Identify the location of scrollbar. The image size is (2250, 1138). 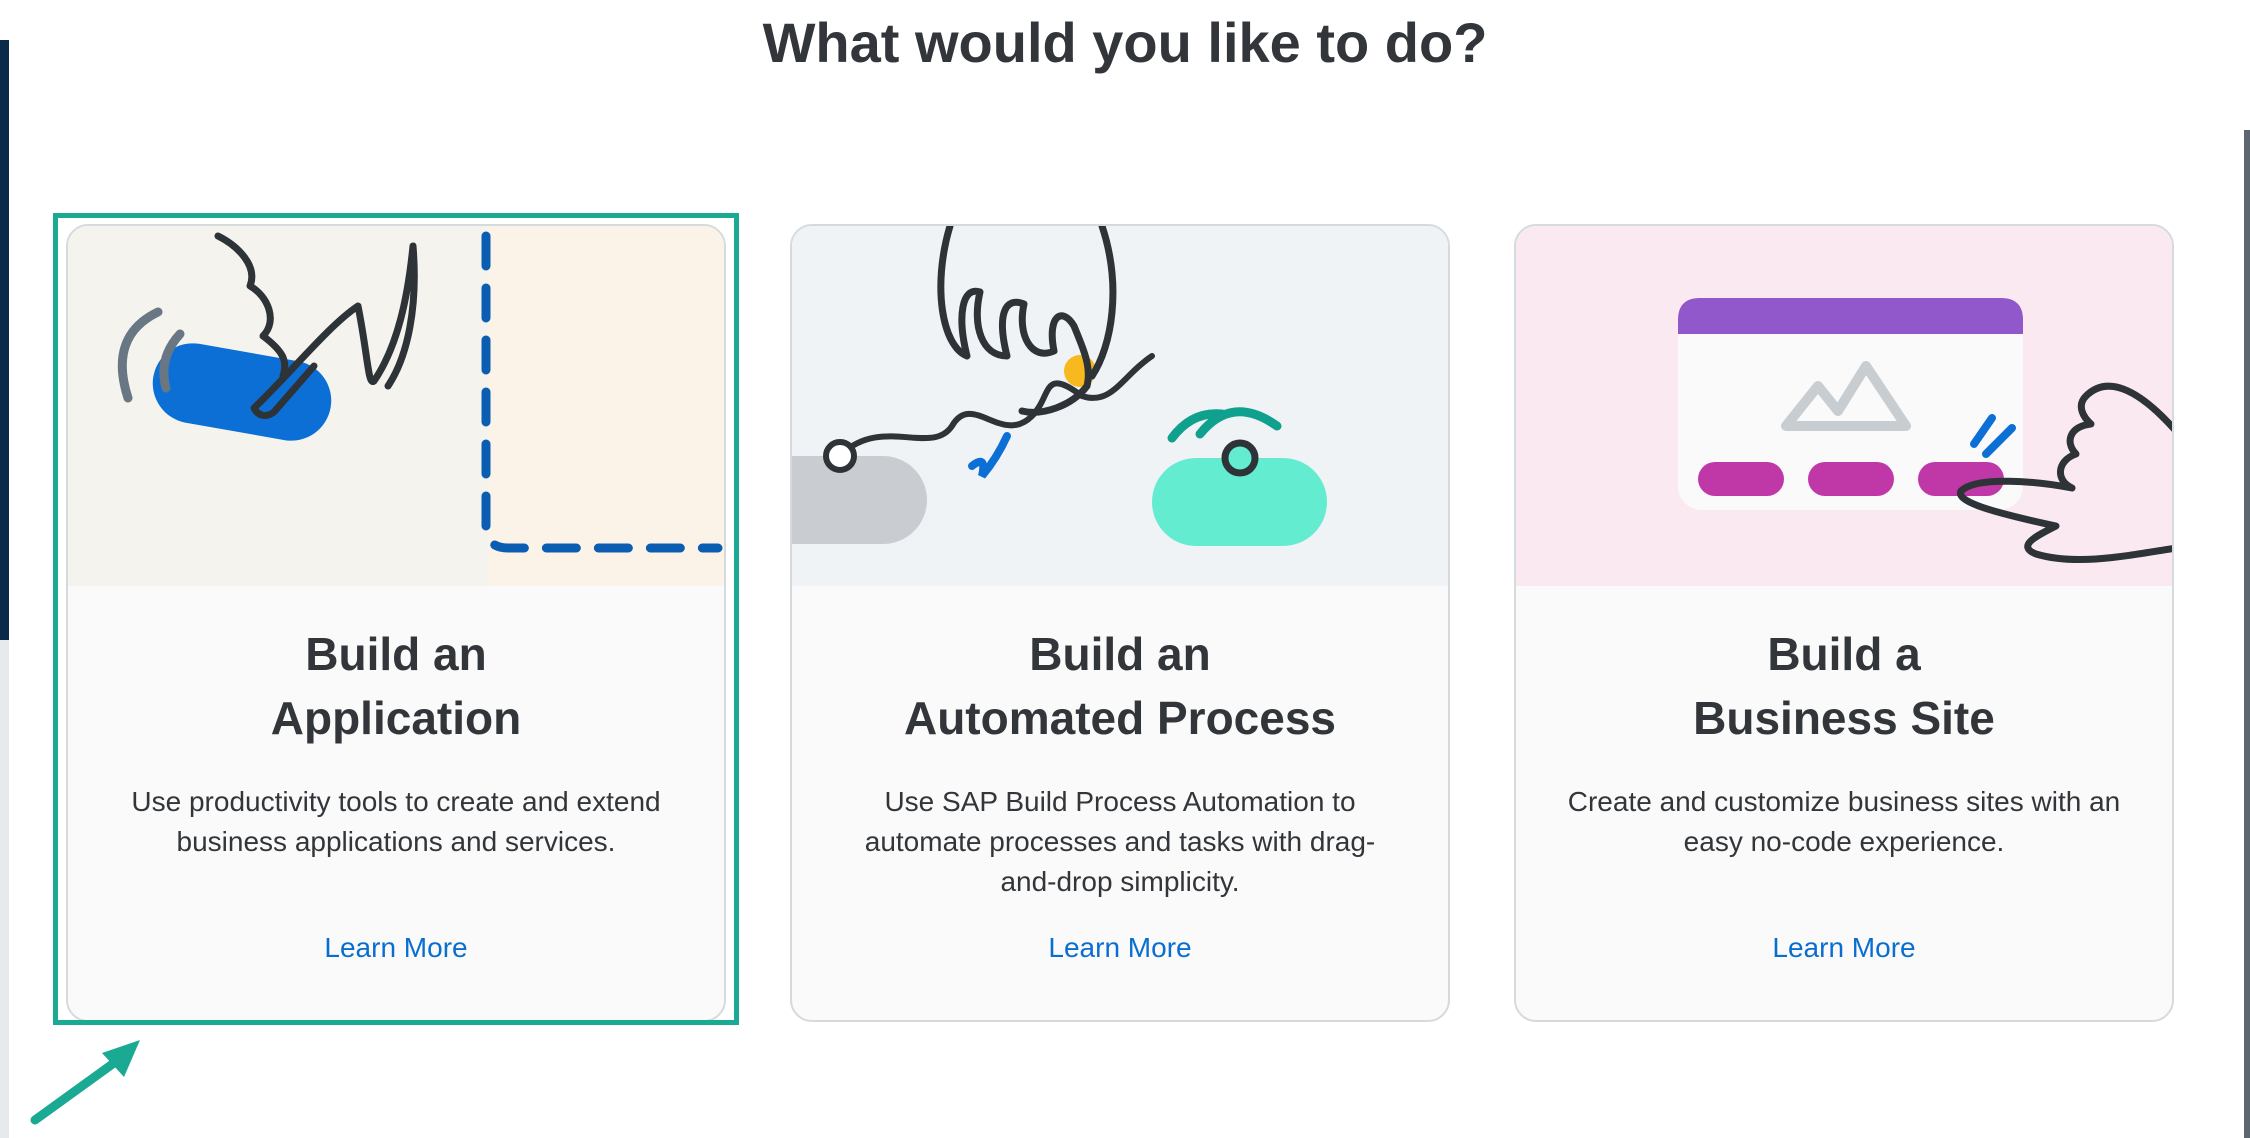
(2247, 634).